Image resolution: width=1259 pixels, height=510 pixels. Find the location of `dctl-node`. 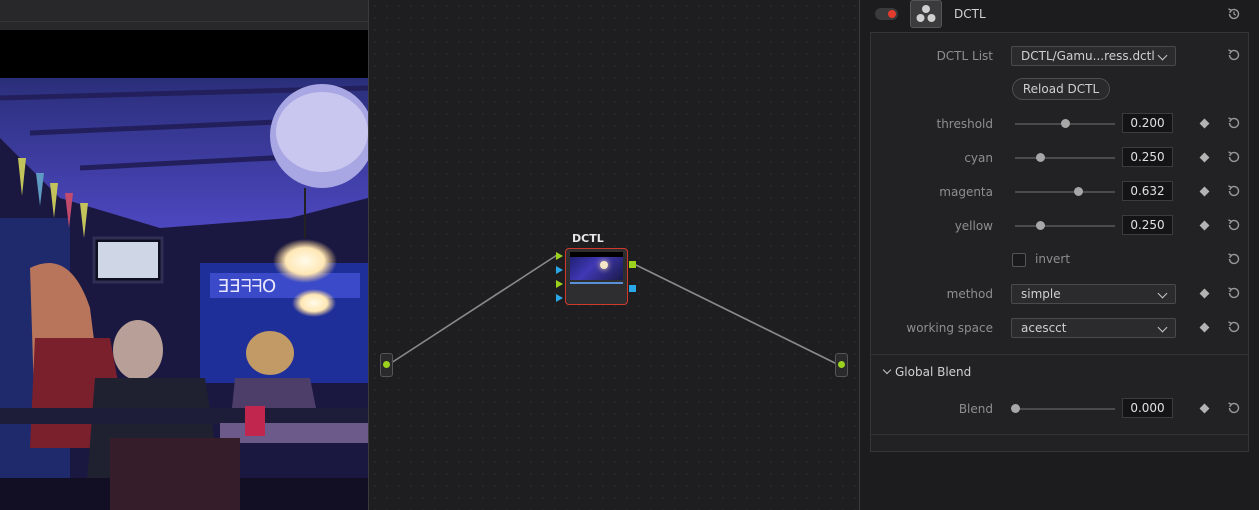

dctl-node is located at coordinates (596, 276).